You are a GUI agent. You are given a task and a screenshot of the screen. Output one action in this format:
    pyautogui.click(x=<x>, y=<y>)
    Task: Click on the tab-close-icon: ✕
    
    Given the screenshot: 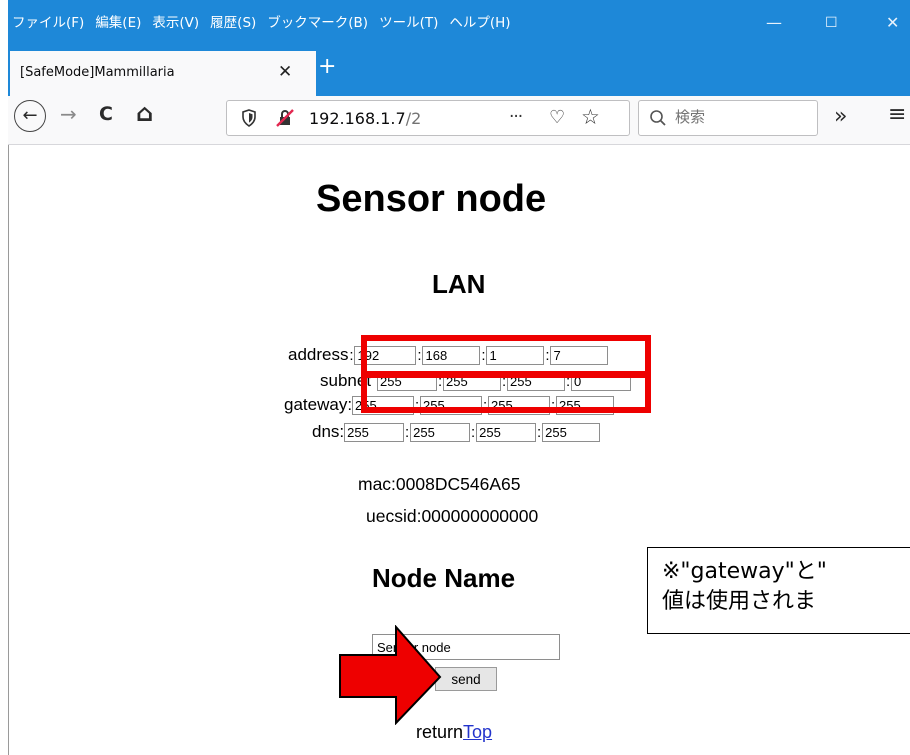 What is the action you would take?
    pyautogui.click(x=285, y=72)
    